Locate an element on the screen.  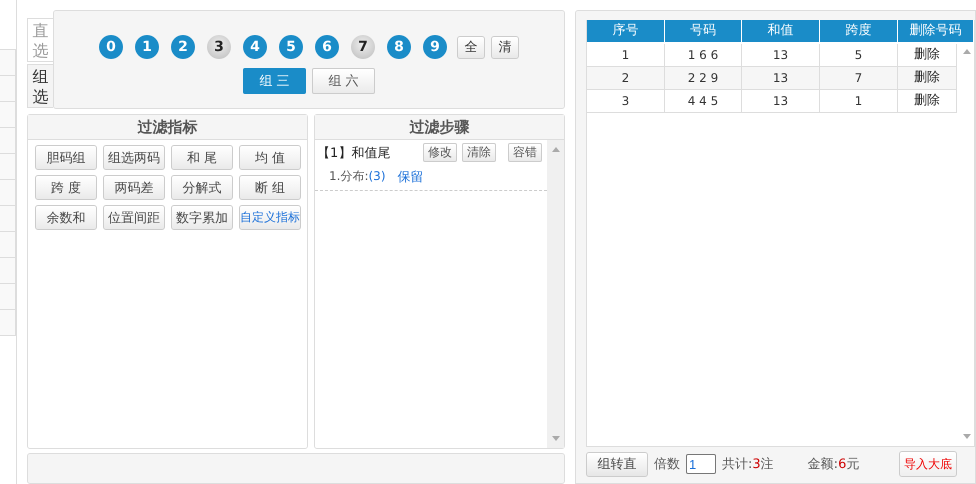
digit-ball: 7 is located at coordinates (363, 47).